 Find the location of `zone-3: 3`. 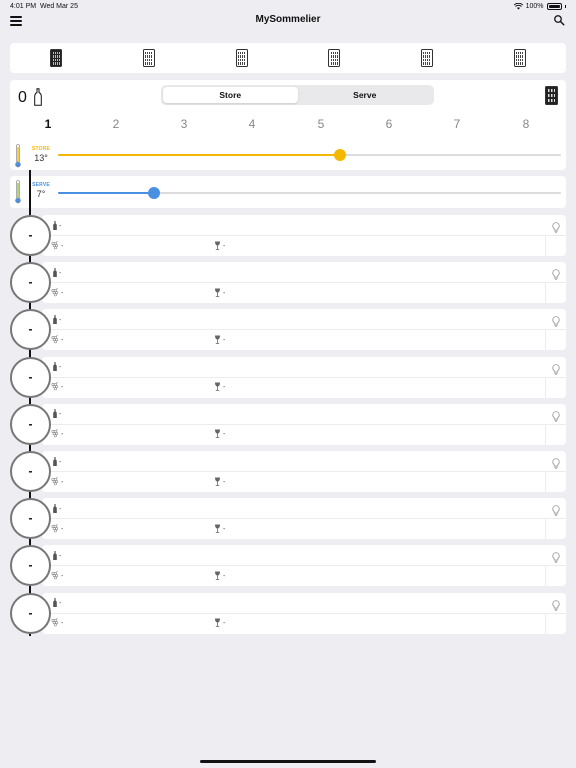

zone-3: 3 is located at coordinates (184, 124).